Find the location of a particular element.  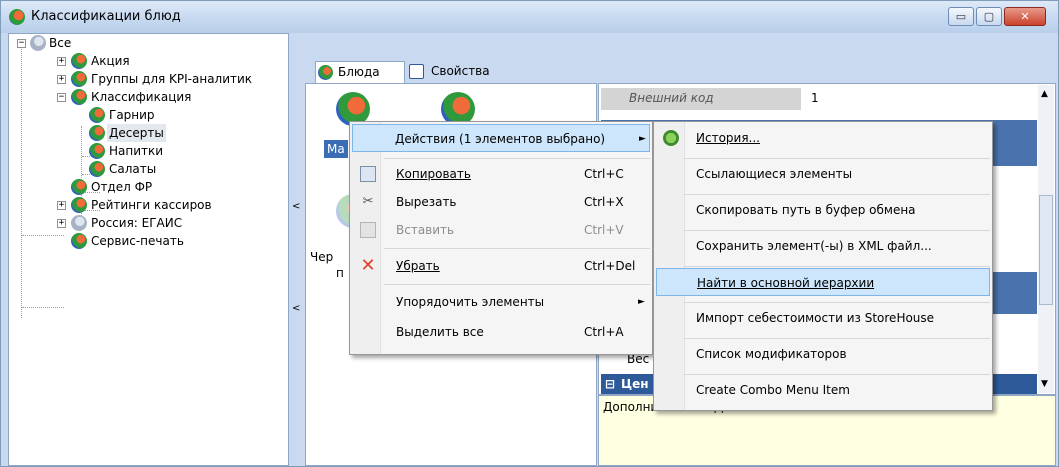

submenu-item-find-main: Найти в основной иерархии is located at coordinates (823, 282).